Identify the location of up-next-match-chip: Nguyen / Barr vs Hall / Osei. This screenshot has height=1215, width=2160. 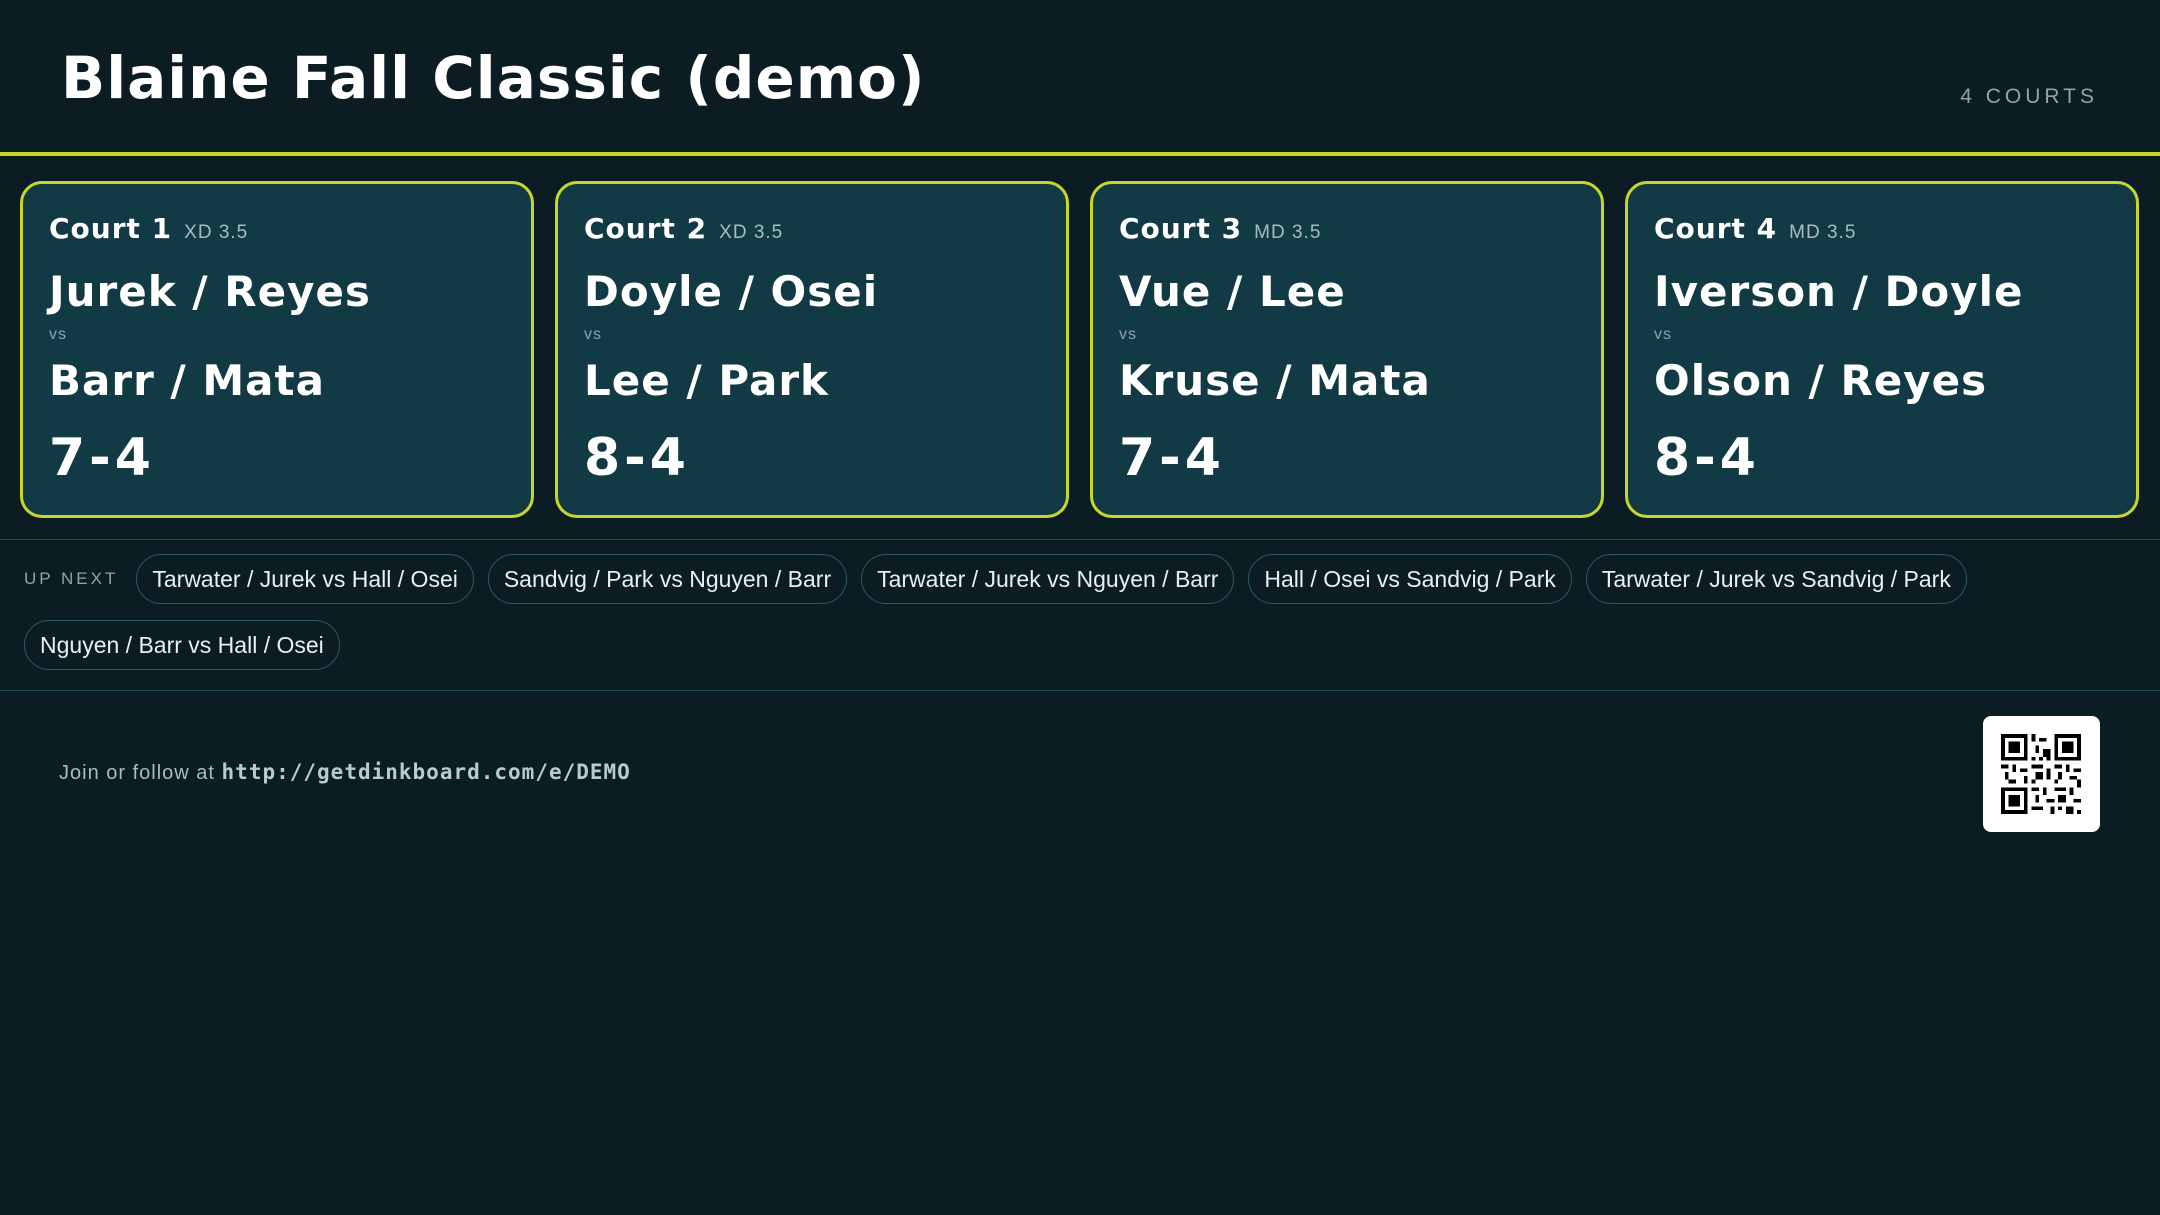
(182, 645).